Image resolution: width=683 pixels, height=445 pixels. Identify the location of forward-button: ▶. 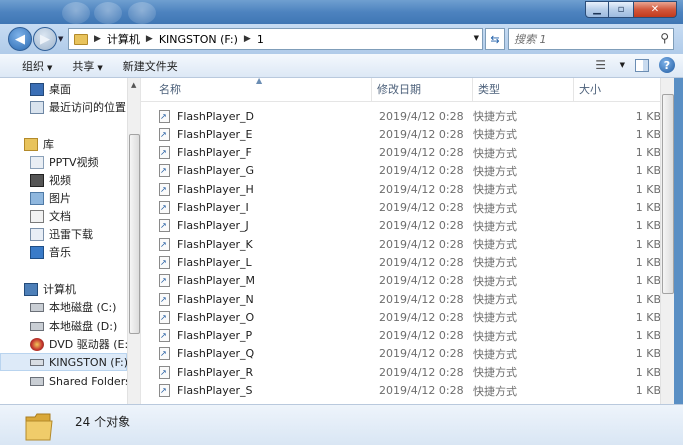
(45, 39).